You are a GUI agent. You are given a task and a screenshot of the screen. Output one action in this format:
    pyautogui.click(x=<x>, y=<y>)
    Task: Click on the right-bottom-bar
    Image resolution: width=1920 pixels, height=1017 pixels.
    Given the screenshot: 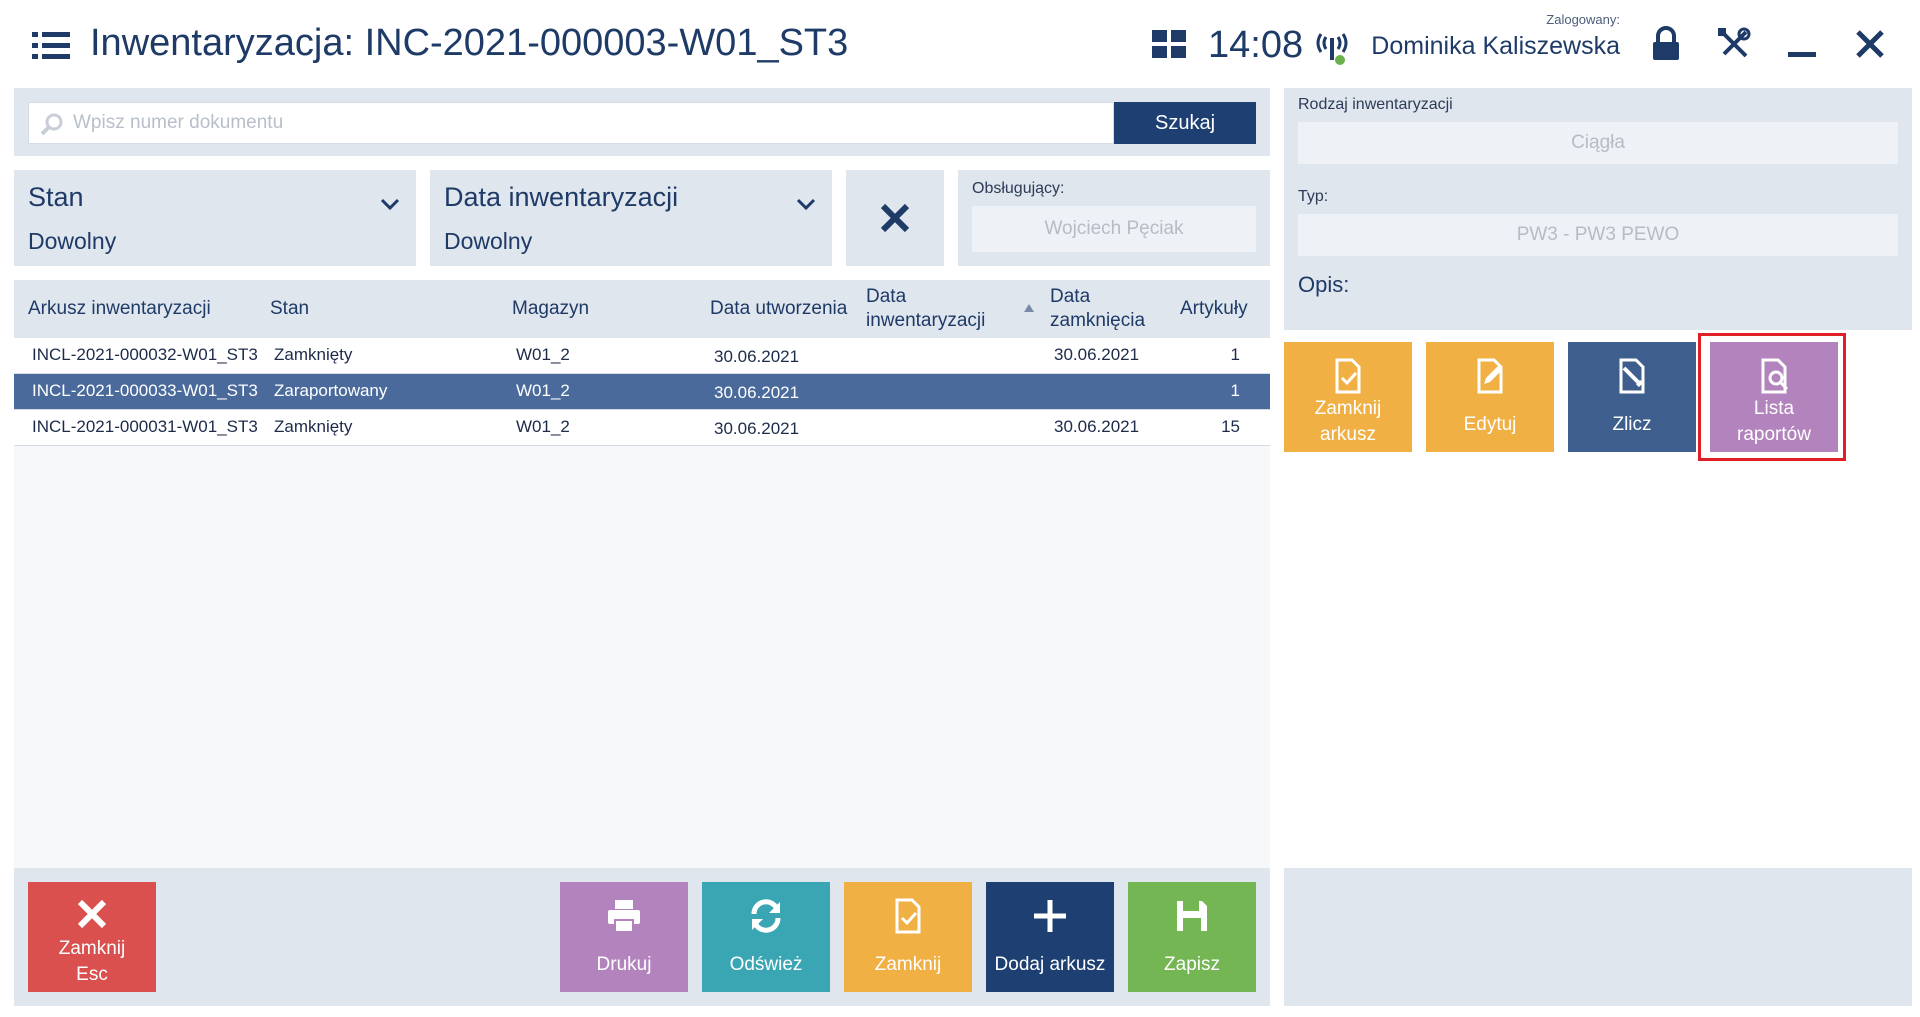 What is the action you would take?
    pyautogui.click(x=1598, y=937)
    